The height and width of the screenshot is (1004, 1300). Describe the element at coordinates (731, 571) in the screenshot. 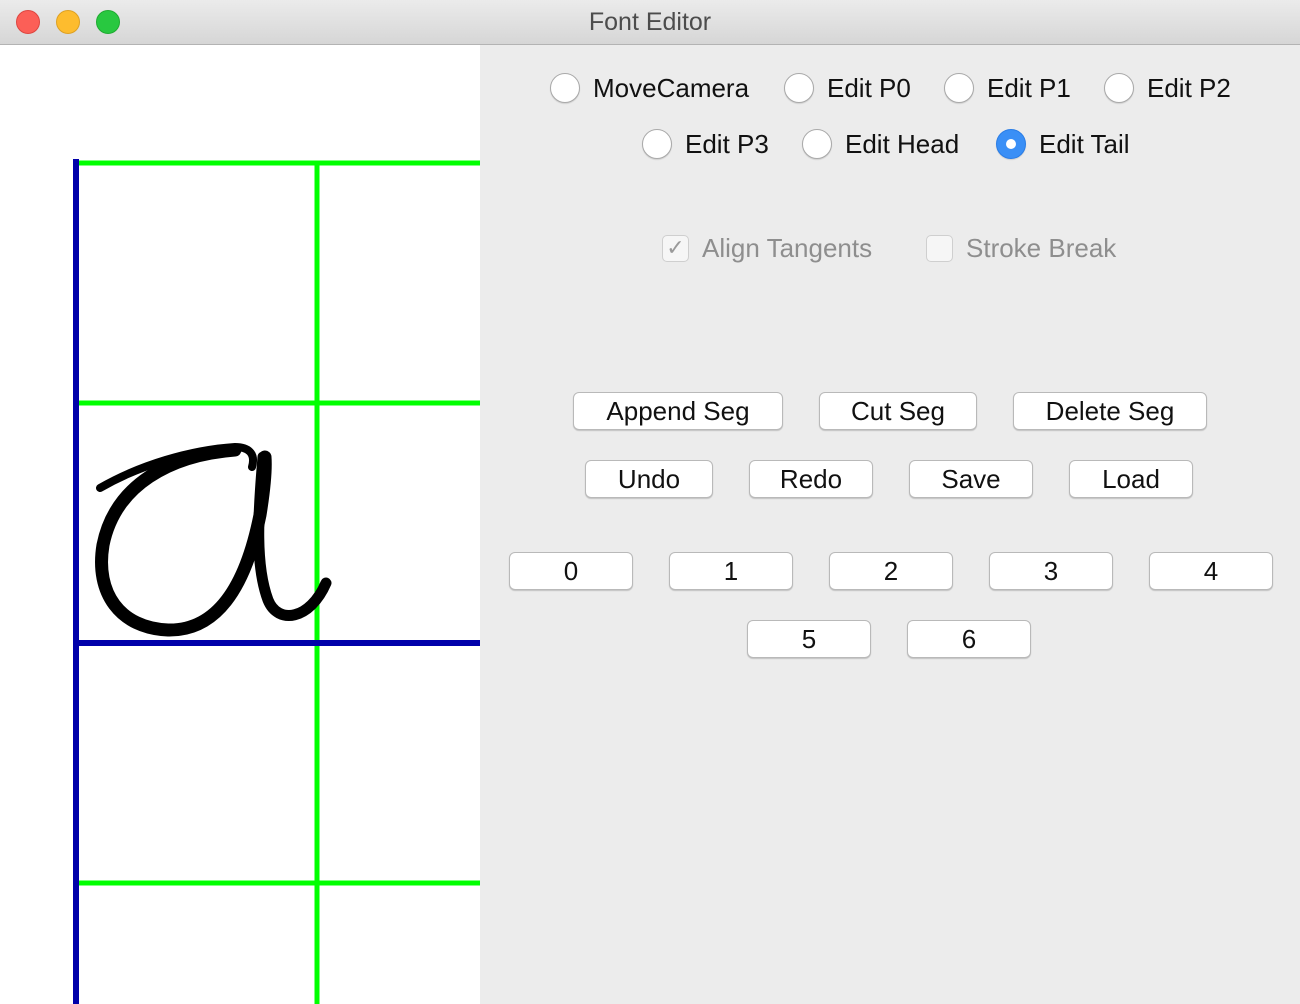

I see `number-button-1: 1` at that location.